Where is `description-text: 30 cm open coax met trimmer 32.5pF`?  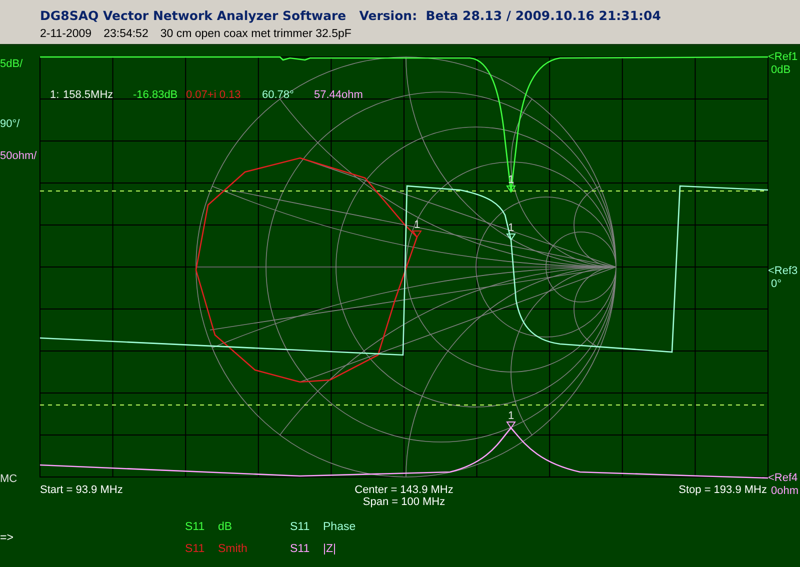
description-text: 30 cm open coax met trimmer 32.5pF is located at coordinates (256, 34).